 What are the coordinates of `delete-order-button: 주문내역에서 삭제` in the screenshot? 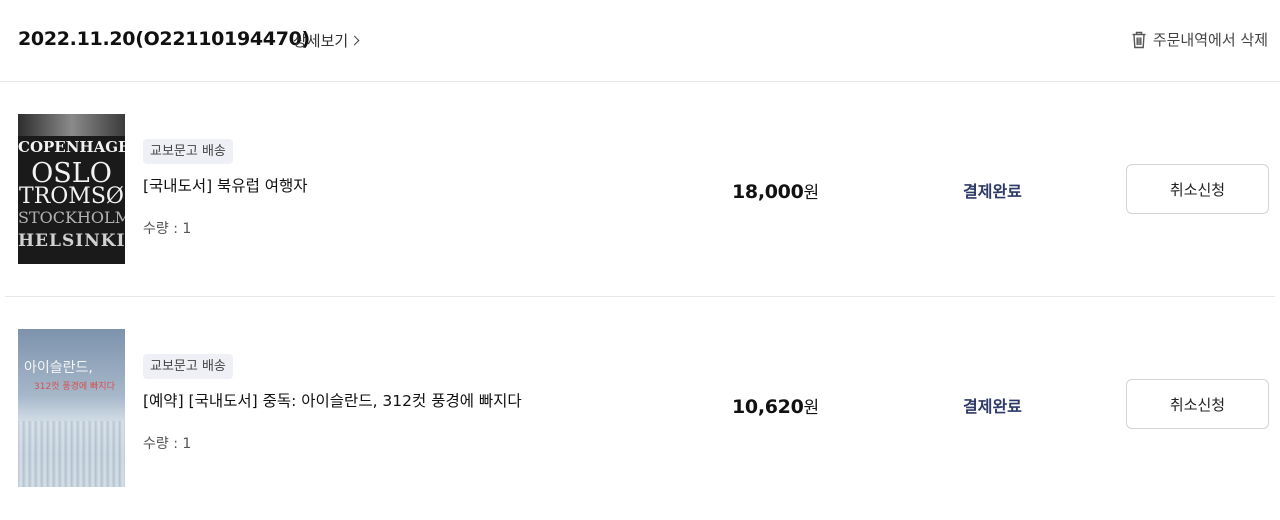 It's located at (1199, 39).